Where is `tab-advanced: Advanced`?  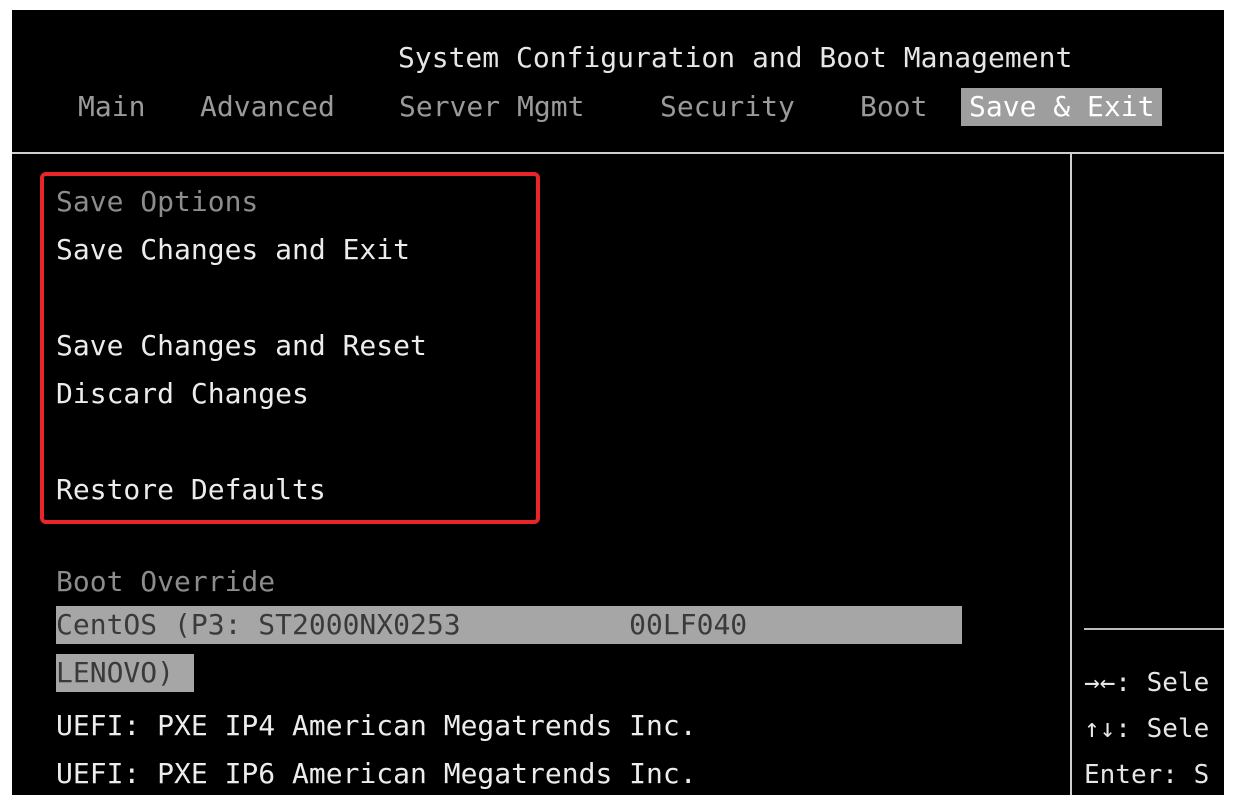 tab-advanced: Advanced is located at coordinates (267, 107).